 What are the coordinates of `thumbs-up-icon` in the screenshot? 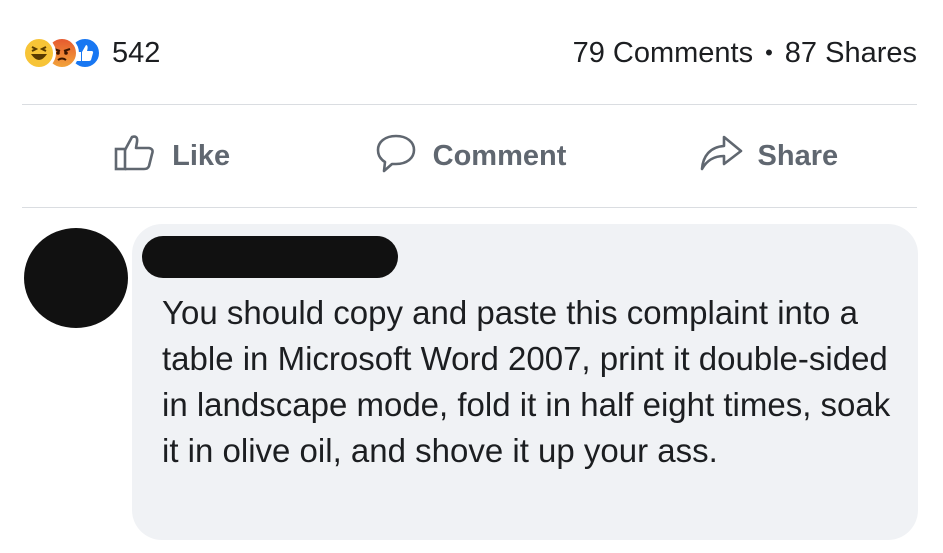 It's located at (135, 156).